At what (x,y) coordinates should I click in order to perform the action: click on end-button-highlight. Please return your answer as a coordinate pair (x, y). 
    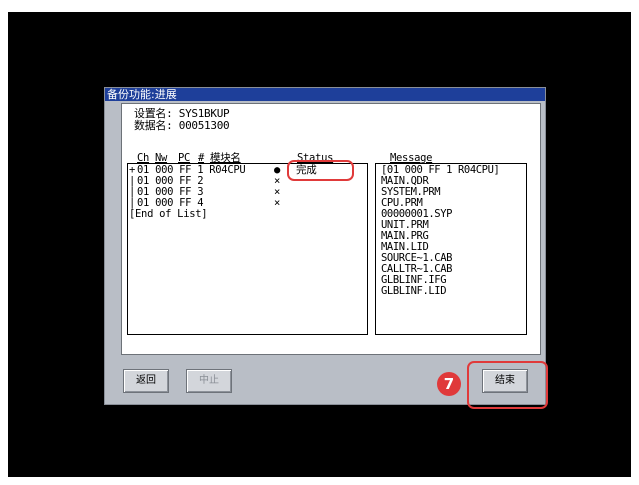
    Looking at the image, I should click on (507, 385).